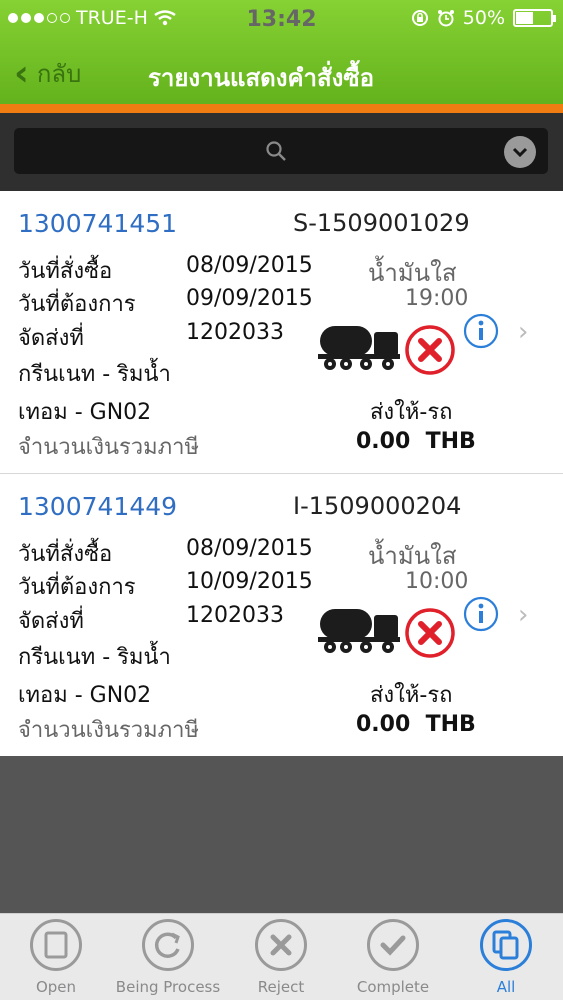 Image resolution: width=563 pixels, height=1000 pixels. Describe the element at coordinates (97, 223) in the screenshot. I see `order-number: 1300741451` at that location.